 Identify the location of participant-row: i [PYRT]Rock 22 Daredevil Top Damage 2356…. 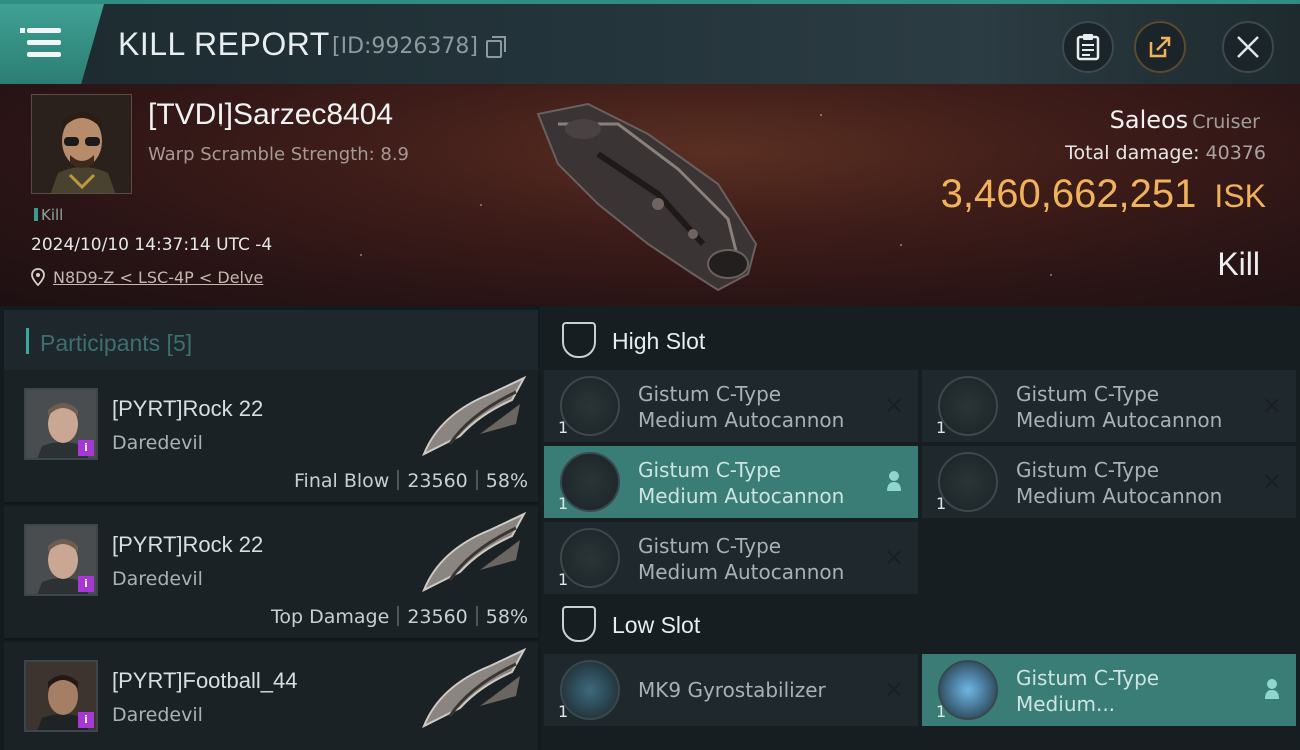
(271, 573).